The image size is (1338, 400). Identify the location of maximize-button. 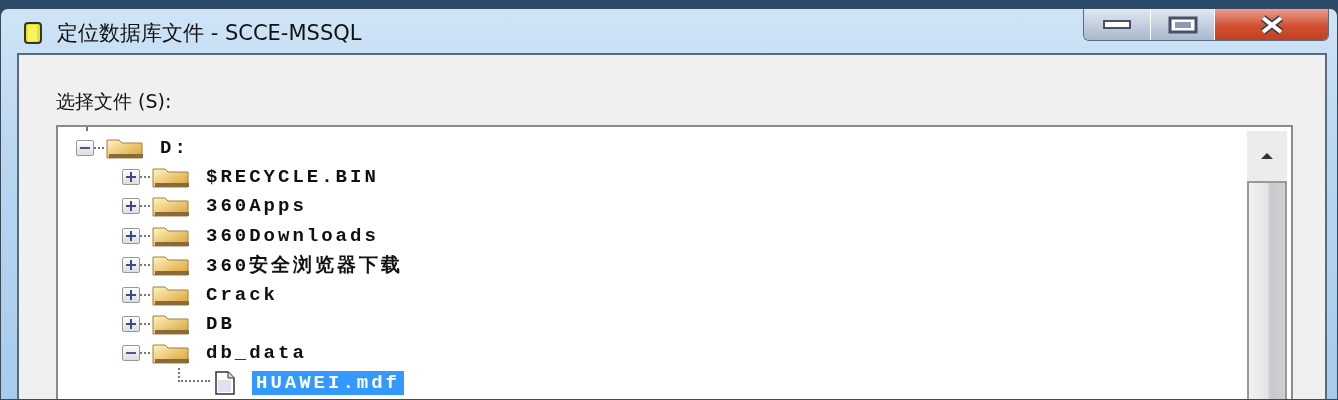
(1182, 24).